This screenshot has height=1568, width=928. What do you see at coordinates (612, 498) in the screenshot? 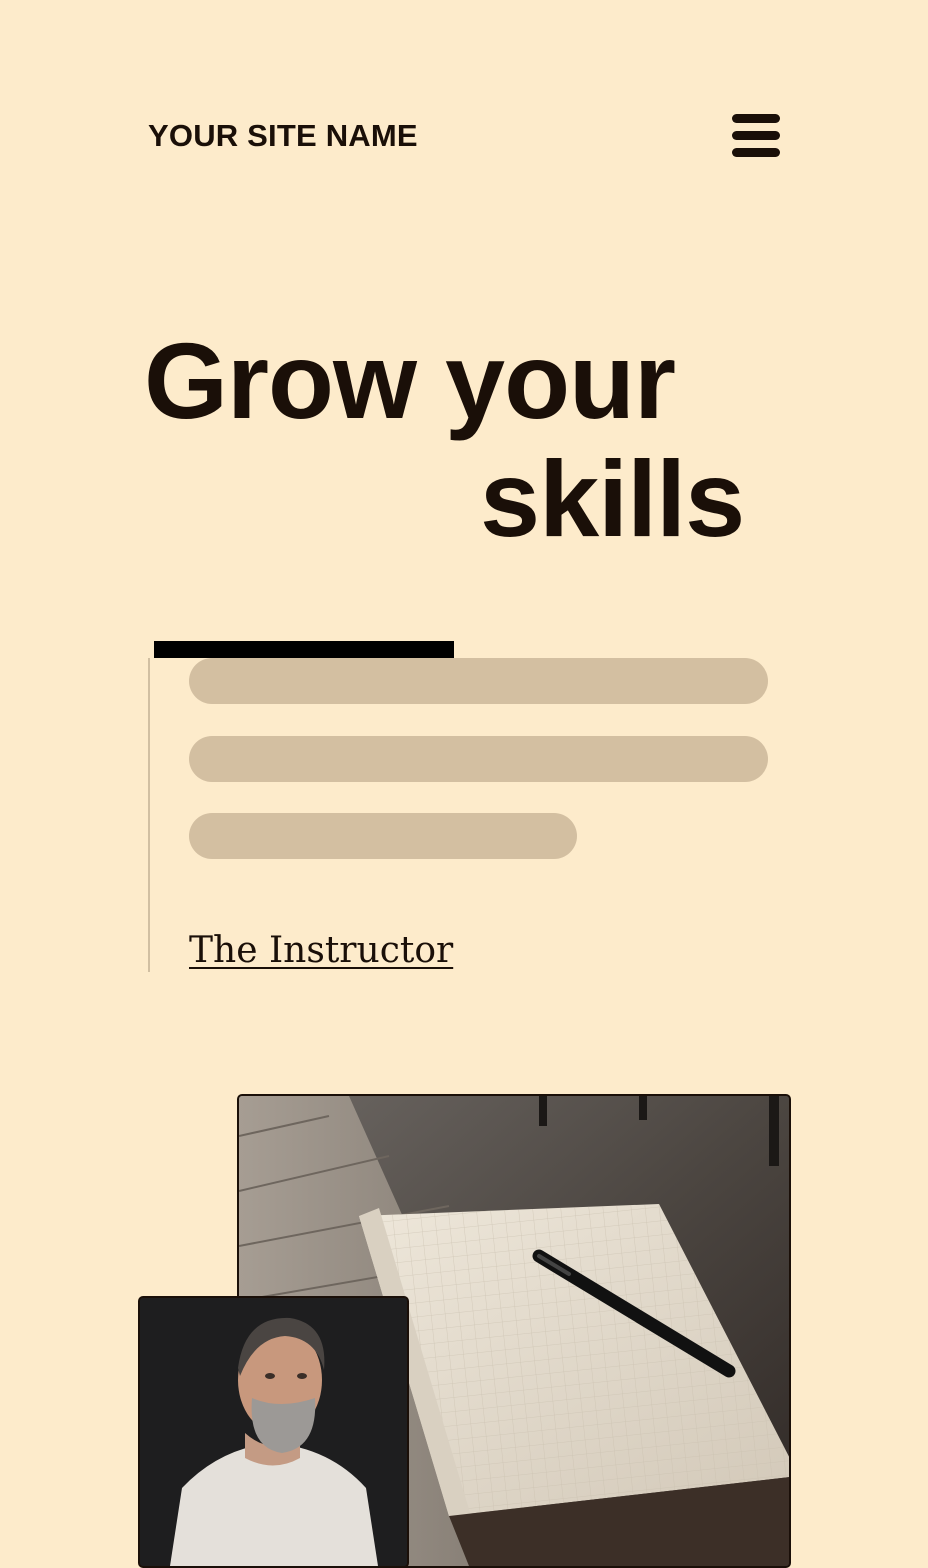
I see `headline-word-skills: skills` at bounding box center [612, 498].